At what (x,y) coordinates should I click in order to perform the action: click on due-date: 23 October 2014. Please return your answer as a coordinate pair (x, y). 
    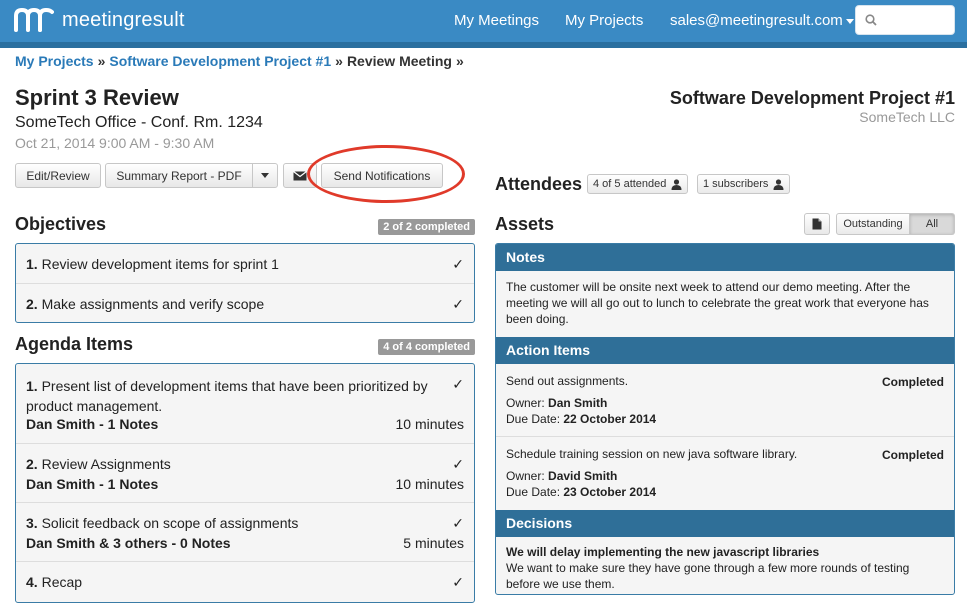
    Looking at the image, I should click on (610, 492).